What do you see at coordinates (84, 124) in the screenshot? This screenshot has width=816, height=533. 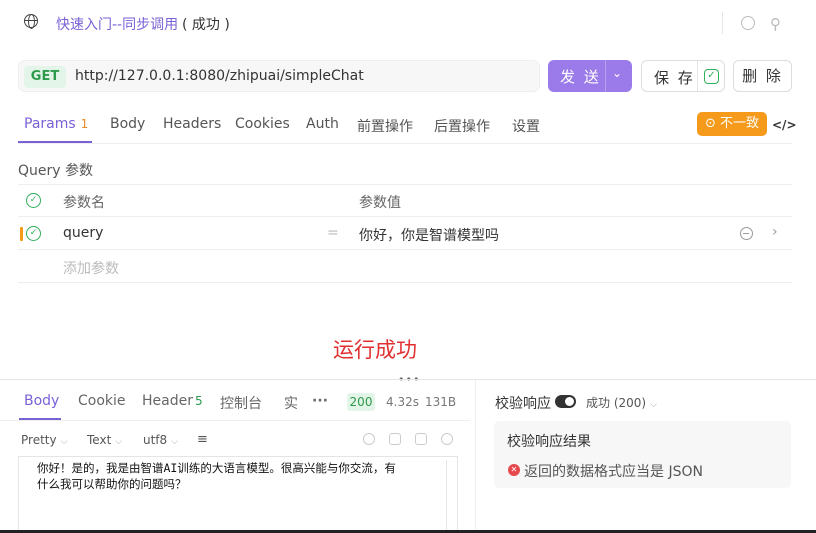 I see `tab-count: 1` at bounding box center [84, 124].